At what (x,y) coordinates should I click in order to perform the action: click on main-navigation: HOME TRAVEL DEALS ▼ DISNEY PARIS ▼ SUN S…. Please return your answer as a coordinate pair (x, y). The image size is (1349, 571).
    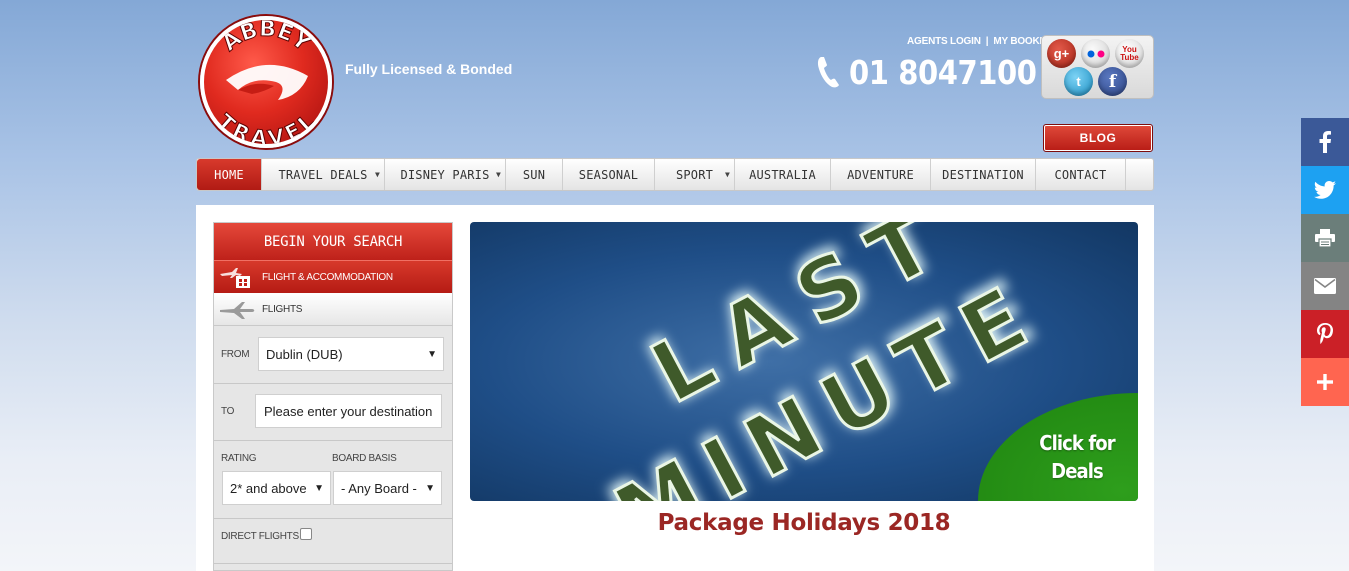
    Looking at the image, I should click on (675, 174).